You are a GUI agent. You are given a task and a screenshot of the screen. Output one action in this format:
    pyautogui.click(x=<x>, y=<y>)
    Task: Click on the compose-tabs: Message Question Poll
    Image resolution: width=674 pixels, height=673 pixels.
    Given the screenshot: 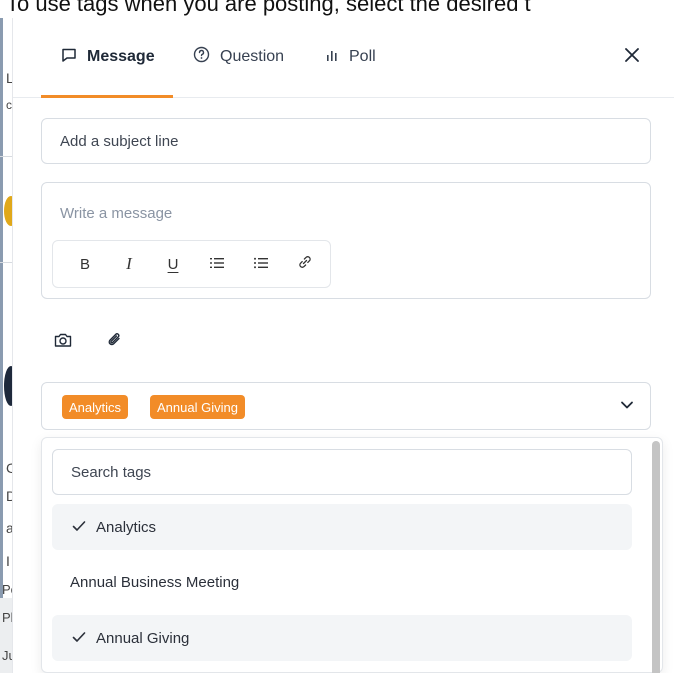 What is the action you would take?
    pyautogui.click(x=343, y=58)
    